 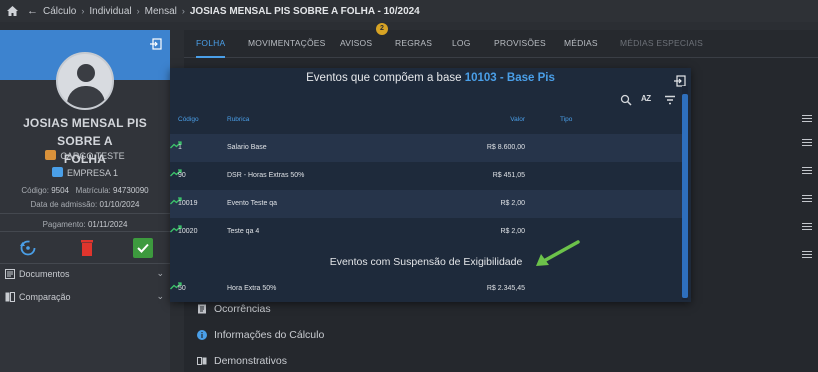 What do you see at coordinates (558, 253) in the screenshot?
I see `annotation-arrow` at bounding box center [558, 253].